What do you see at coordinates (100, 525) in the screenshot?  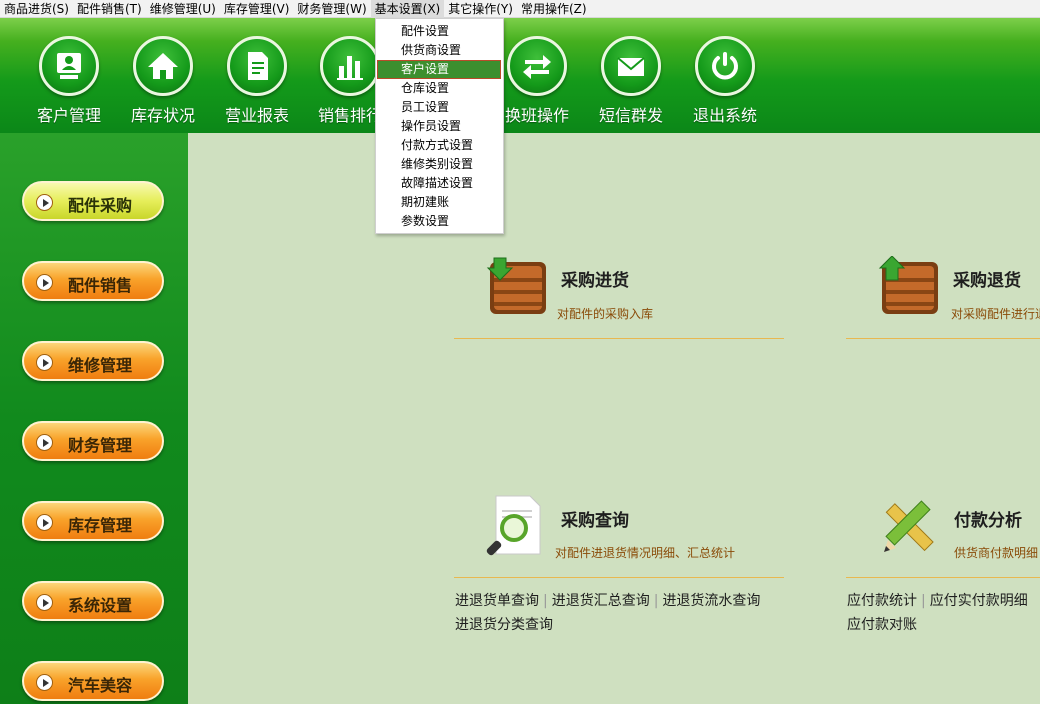 I see `sidebar-item-label: 库存管理` at bounding box center [100, 525].